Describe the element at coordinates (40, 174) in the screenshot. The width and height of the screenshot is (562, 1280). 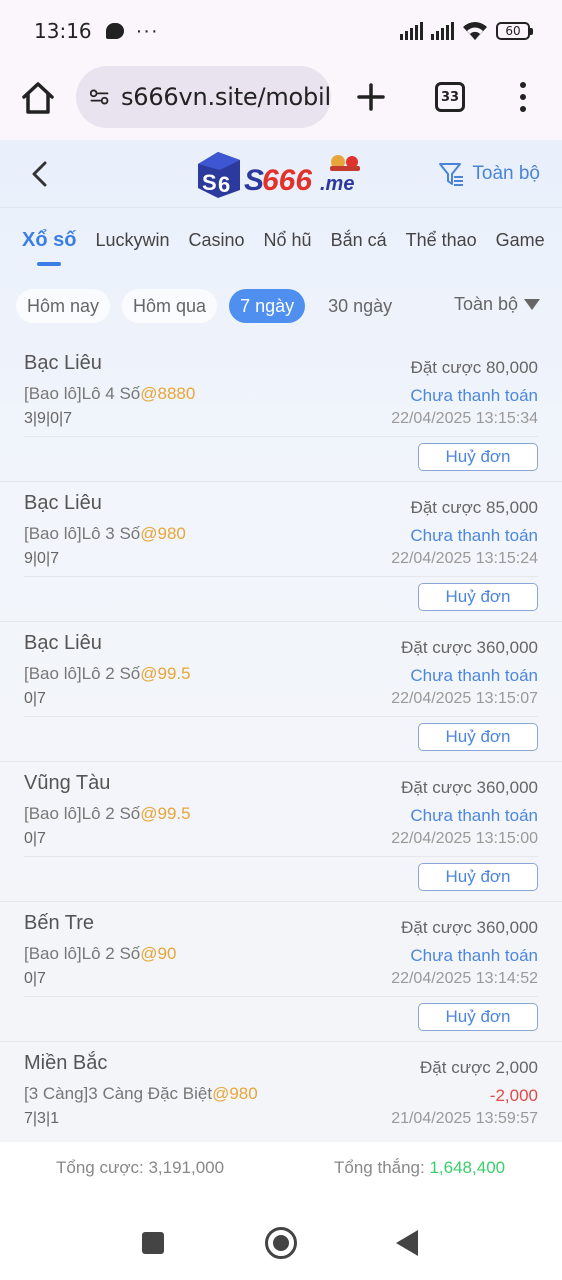
I see `back-arrow-icon` at that location.